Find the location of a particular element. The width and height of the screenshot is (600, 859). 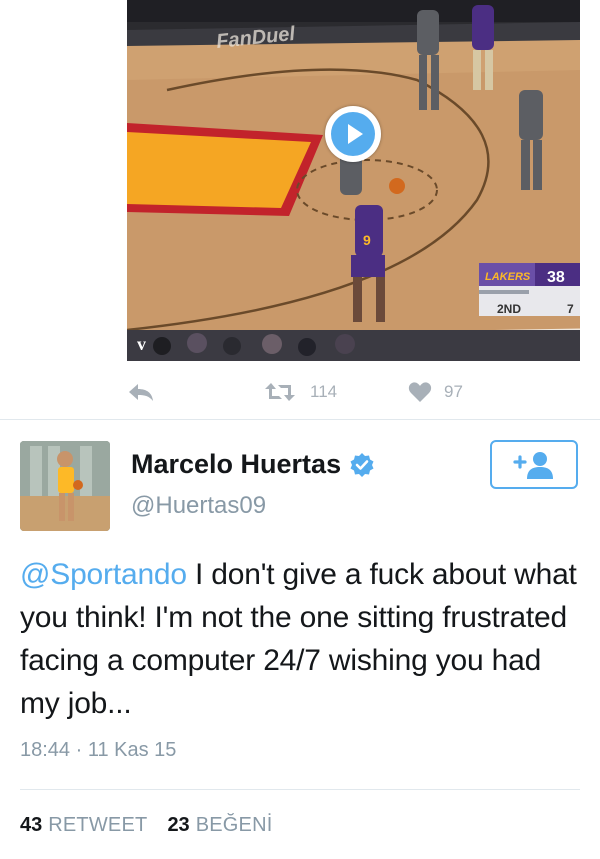

follow-button is located at coordinates (534, 464).